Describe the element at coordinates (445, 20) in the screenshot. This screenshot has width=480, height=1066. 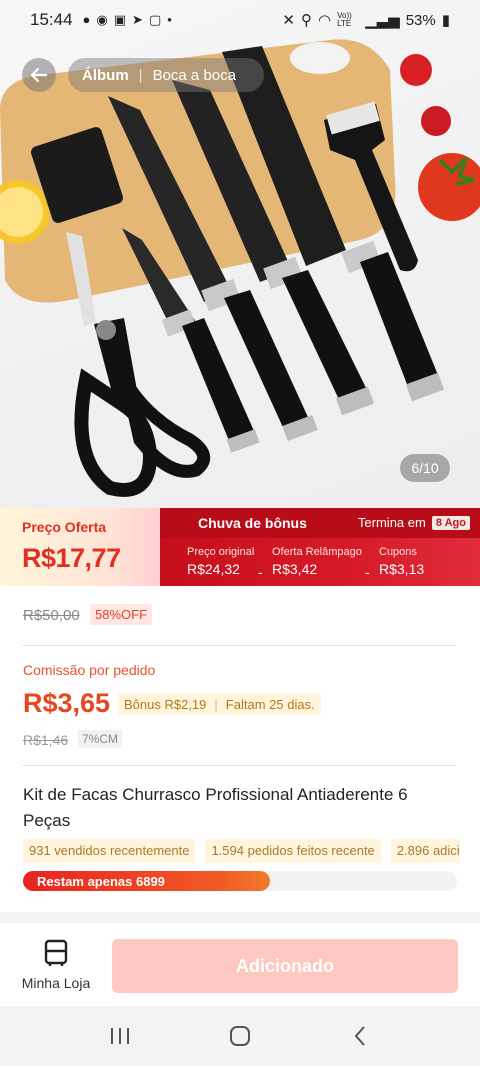
I see `battery-icon: ▮` at that location.